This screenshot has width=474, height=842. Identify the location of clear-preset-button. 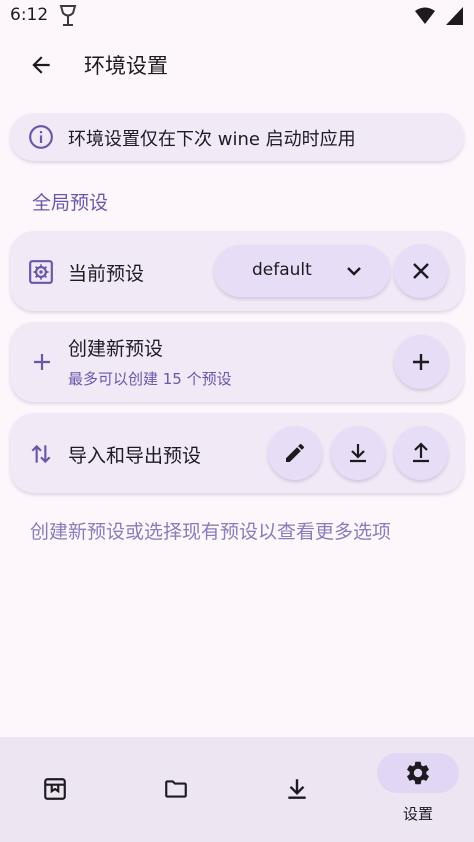
(421, 271).